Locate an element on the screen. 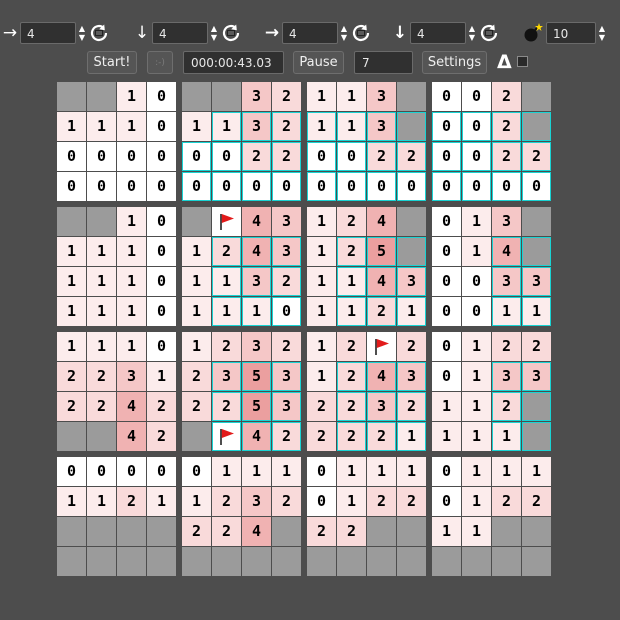 This screenshot has width=620, height=620. smiley-button: :-) is located at coordinates (160, 62).